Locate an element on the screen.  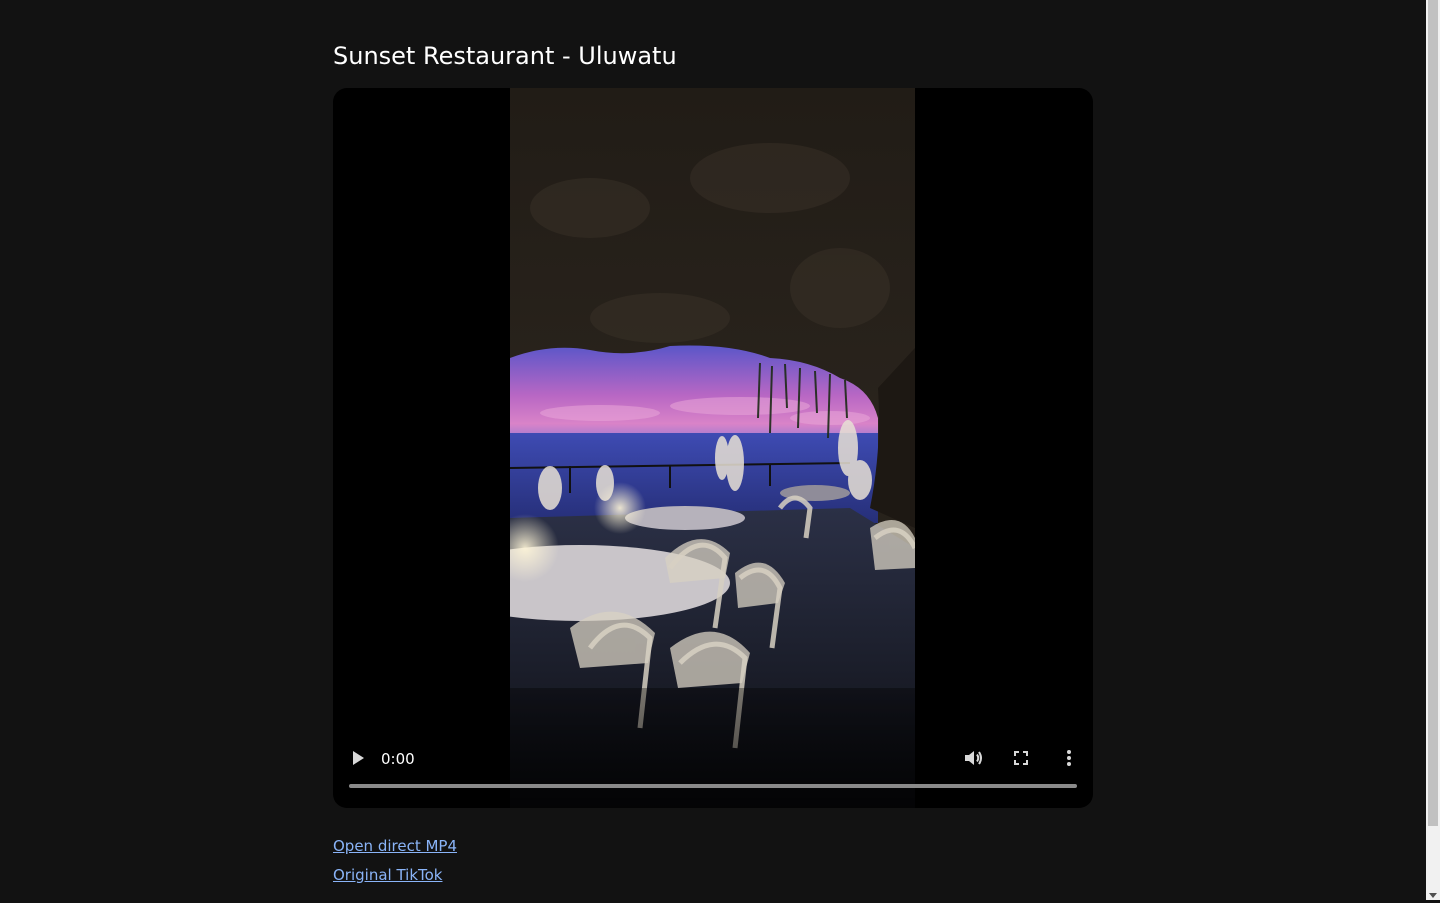
fullscreen-button is located at coordinates (1021, 760).